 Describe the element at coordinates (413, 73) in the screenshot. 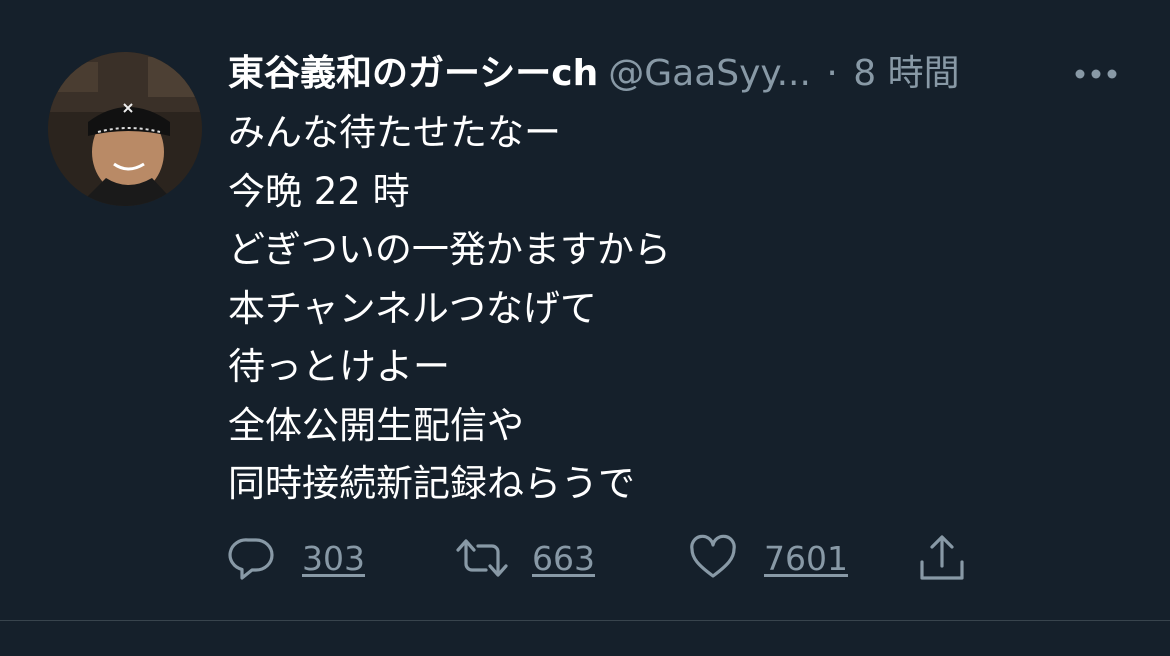

I see `display-name: 東谷義和のガーシーch` at that location.